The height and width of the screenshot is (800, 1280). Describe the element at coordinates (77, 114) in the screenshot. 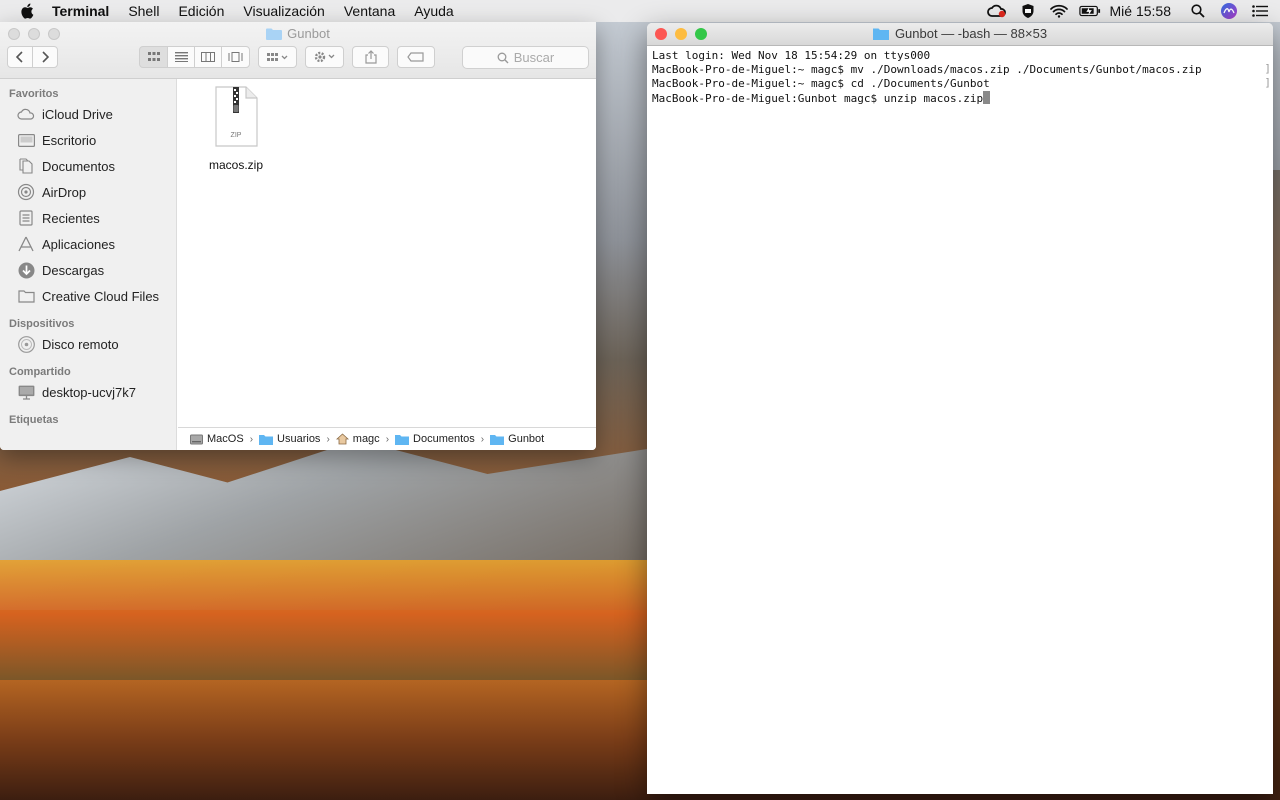

I see `sidebar-item-label: iCloud Drive` at that location.